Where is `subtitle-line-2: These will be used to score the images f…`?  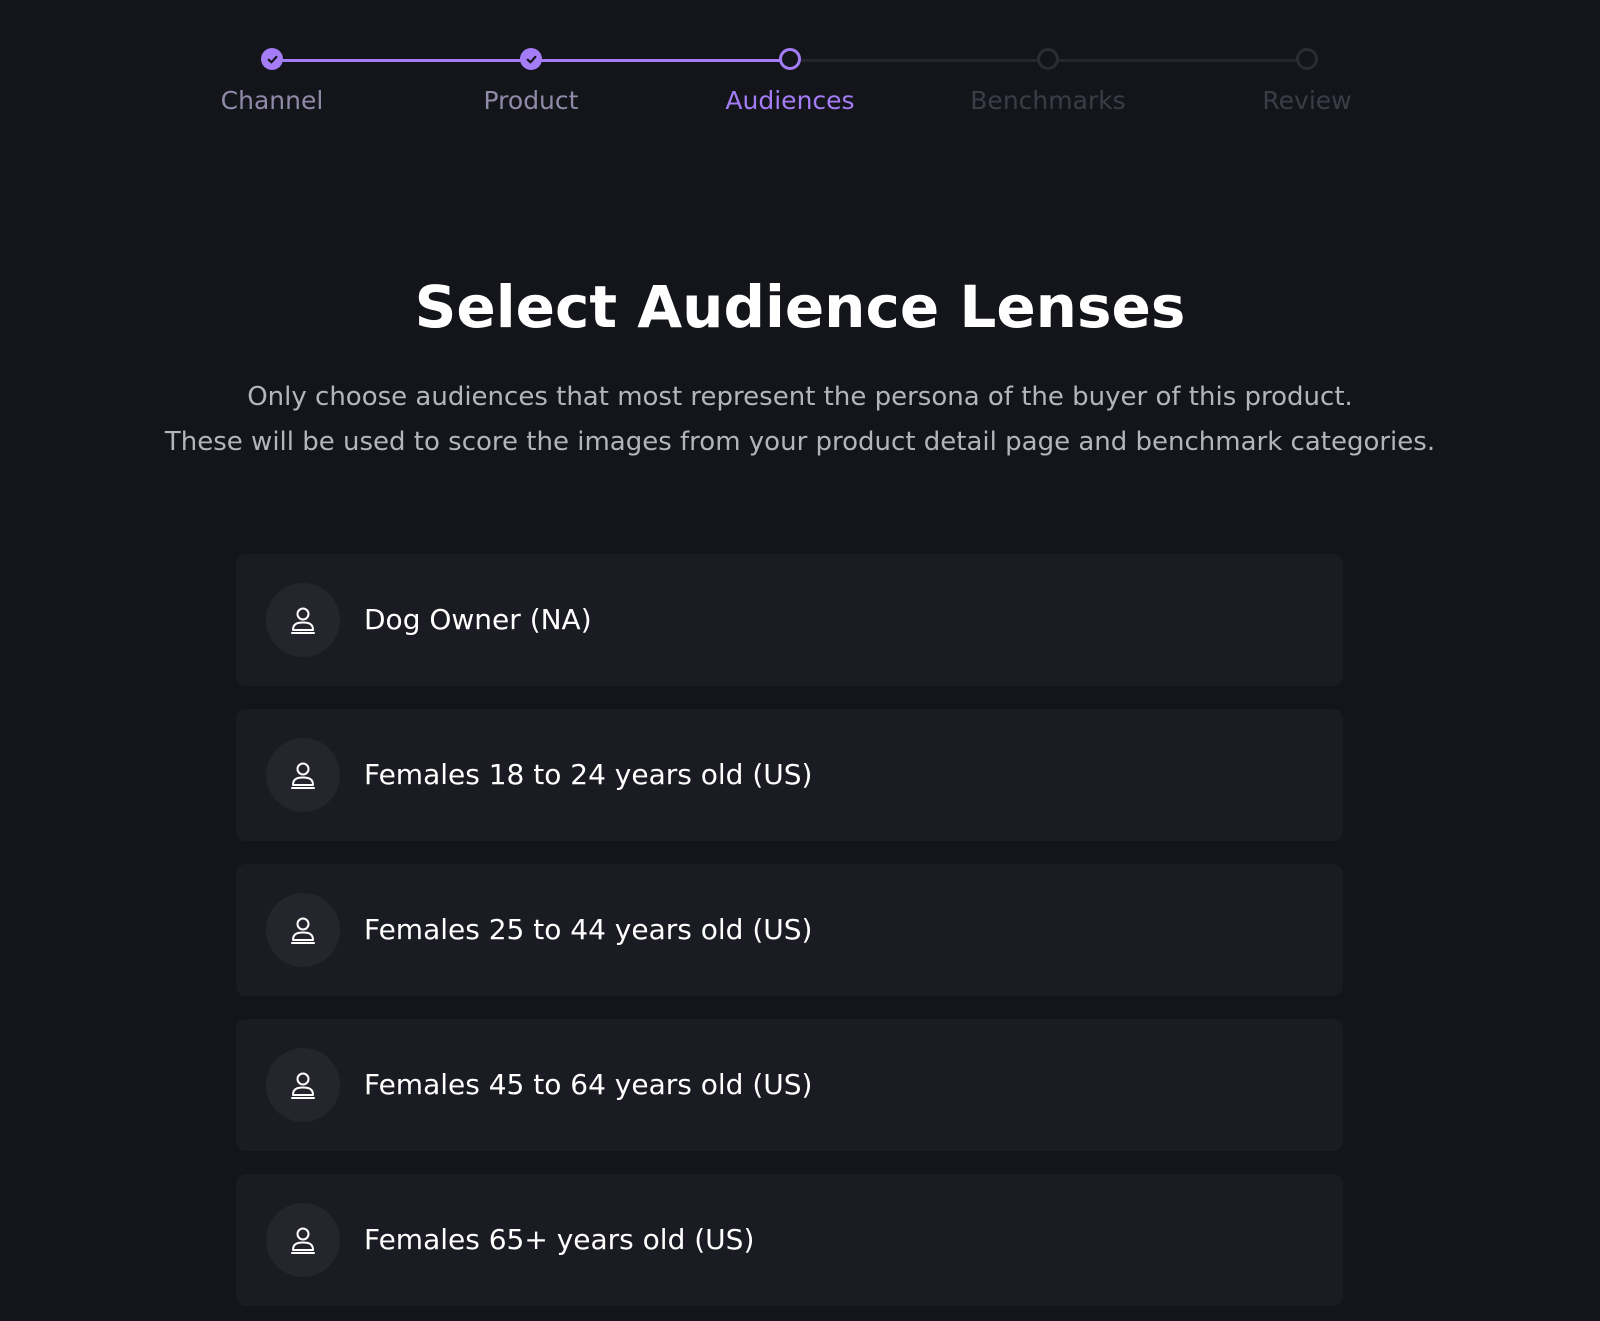 subtitle-line-2: These will be used to score the images f… is located at coordinates (800, 442).